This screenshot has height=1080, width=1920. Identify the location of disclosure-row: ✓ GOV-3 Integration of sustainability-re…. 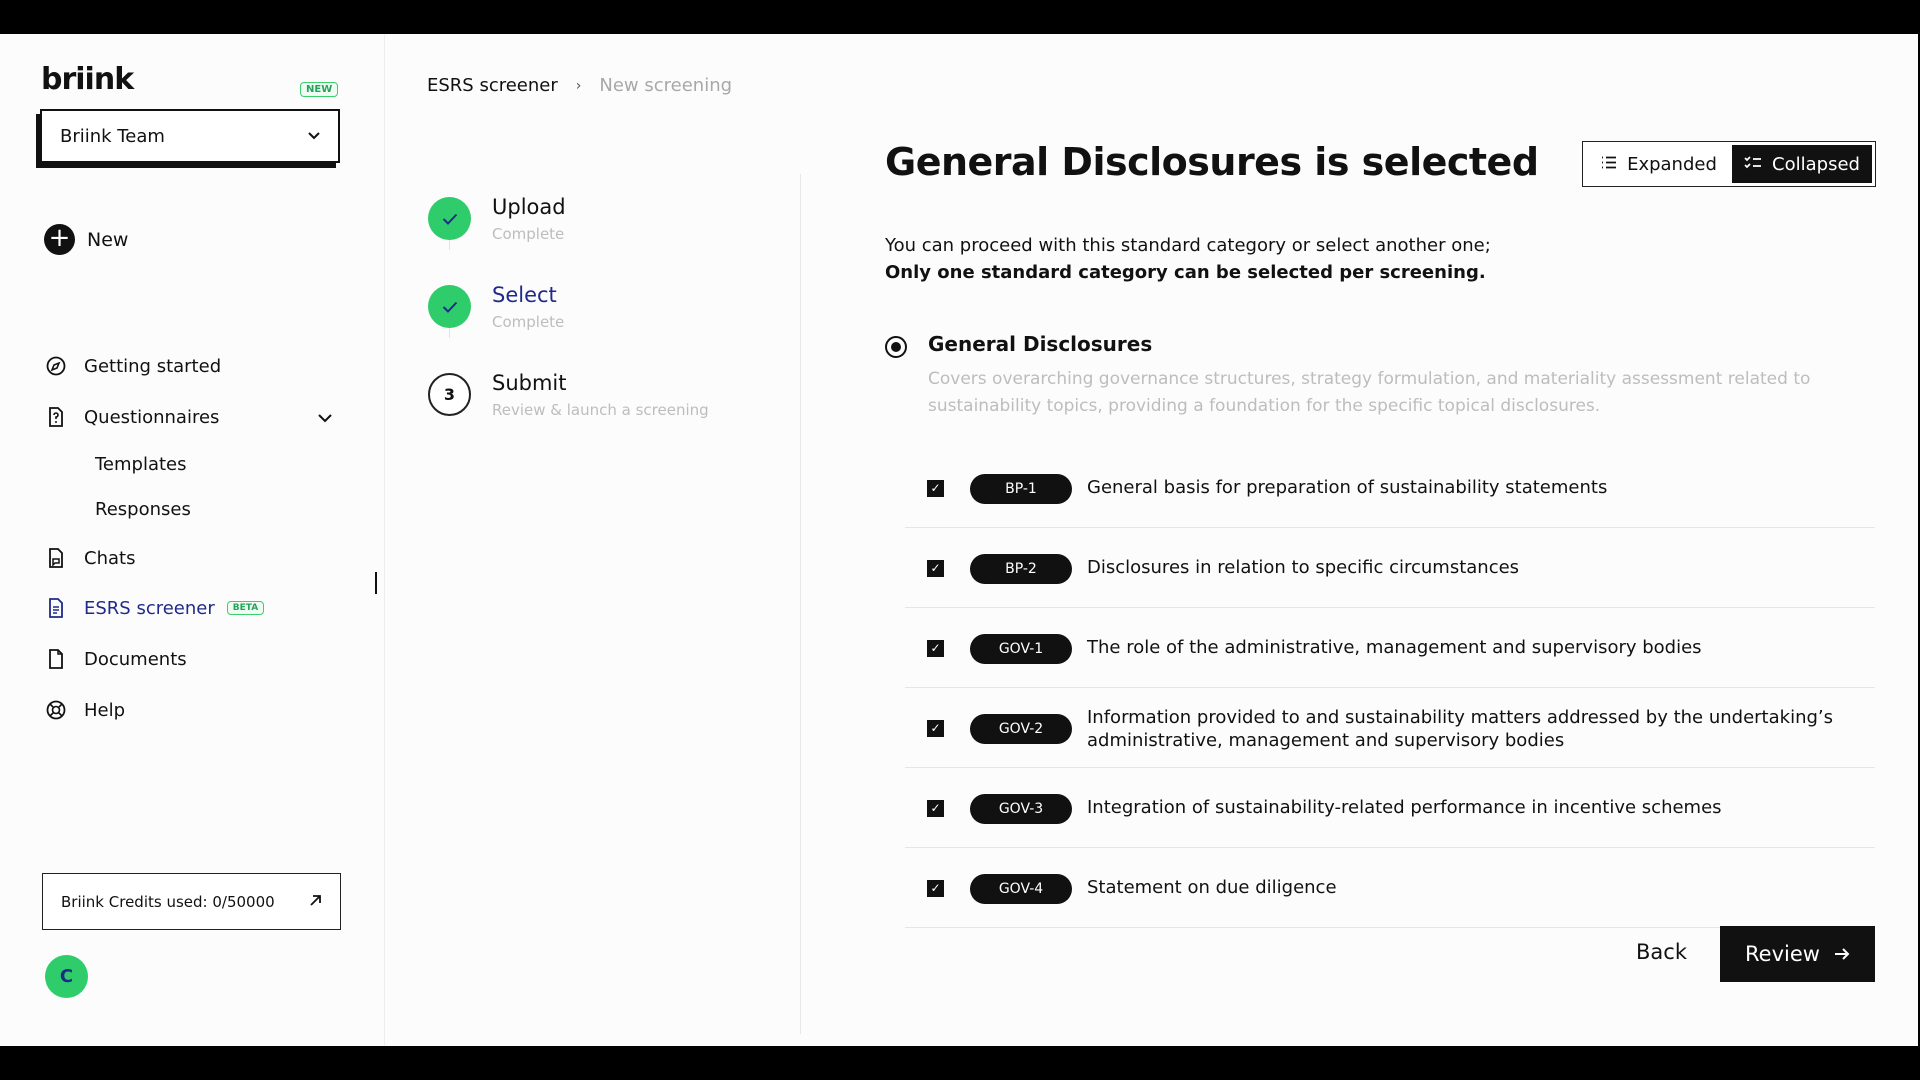
(1390, 808).